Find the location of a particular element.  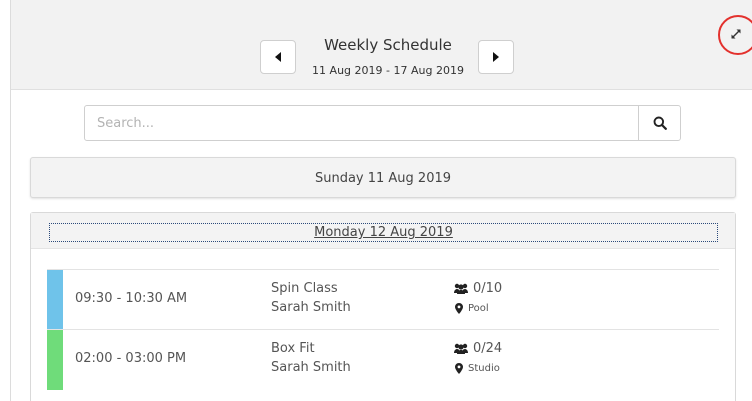

previous-week-button is located at coordinates (278, 57).